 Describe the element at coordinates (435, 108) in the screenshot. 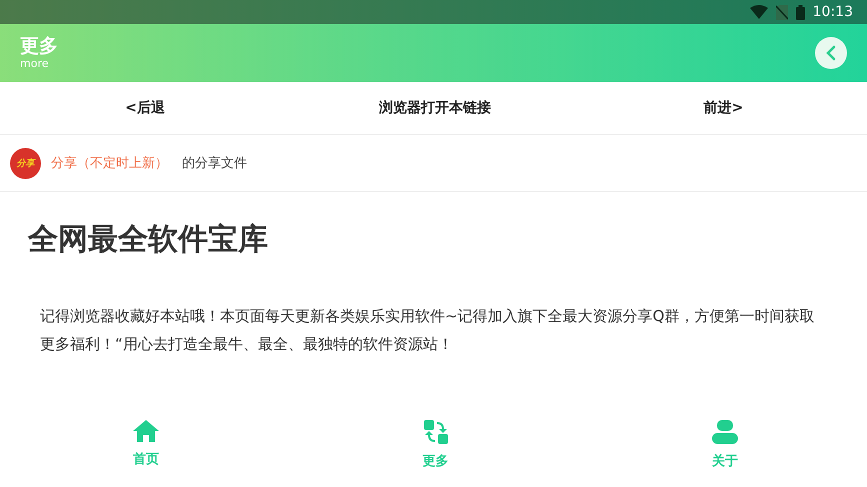

I see `nav-link: 浏览器打开本链接` at that location.